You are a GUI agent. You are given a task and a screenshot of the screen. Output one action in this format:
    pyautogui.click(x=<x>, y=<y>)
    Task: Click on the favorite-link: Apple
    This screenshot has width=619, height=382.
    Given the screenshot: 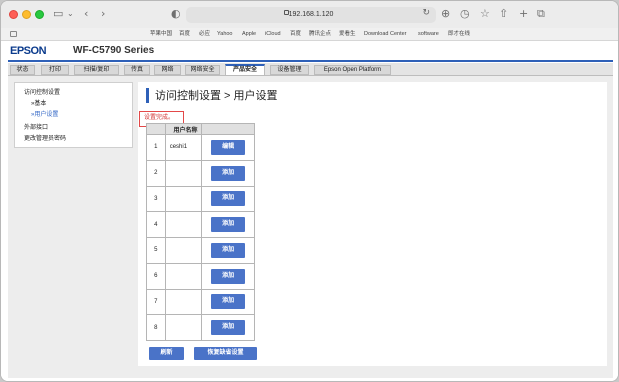 What is the action you would take?
    pyautogui.click(x=249, y=34)
    